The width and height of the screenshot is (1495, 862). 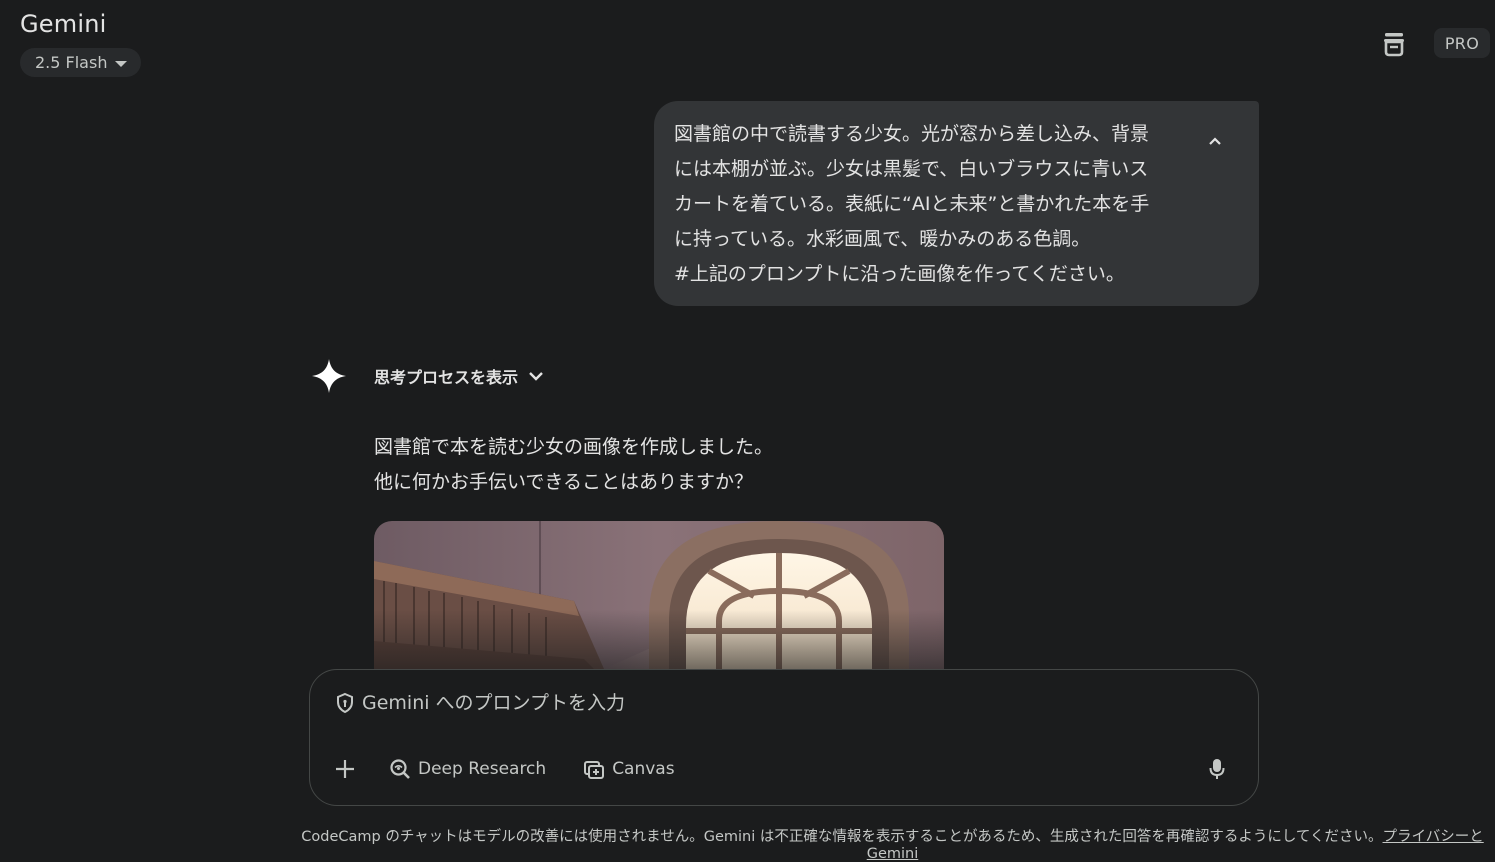 I want to click on canvas-button: Canvas, so click(x=628, y=769).